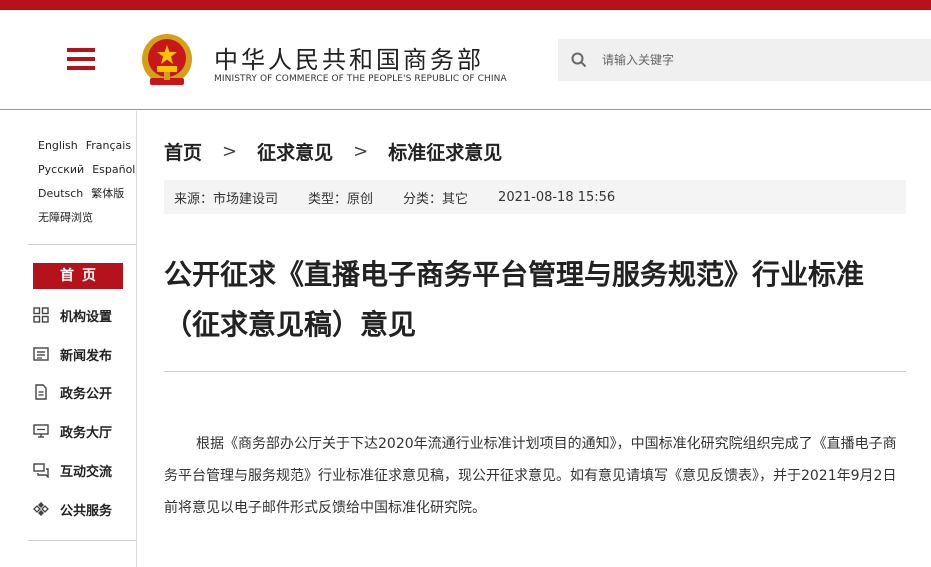  What do you see at coordinates (349, 60) in the screenshot?
I see `org-name-cn: 中华人民共和国商务部` at bounding box center [349, 60].